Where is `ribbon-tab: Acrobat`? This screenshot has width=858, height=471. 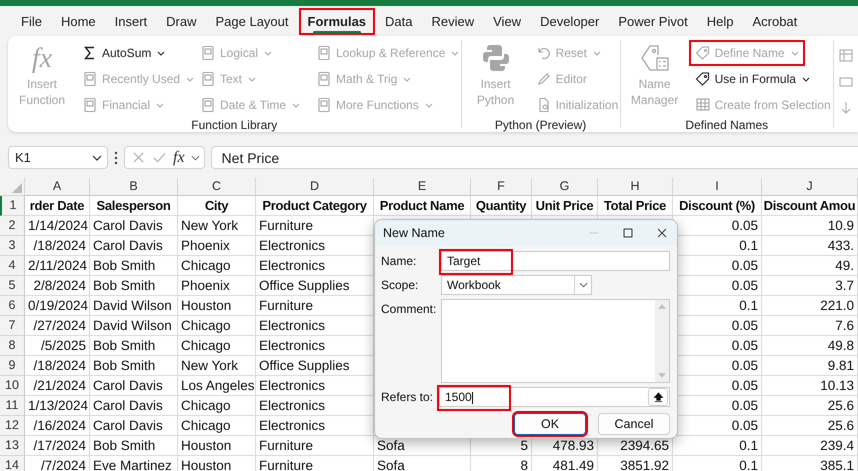 ribbon-tab: Acrobat is located at coordinates (774, 21).